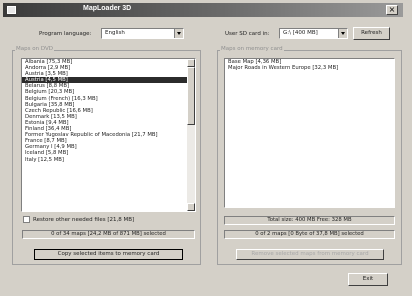 This screenshot has height=296, width=412. I want to click on copy-to-card-button: Copy selected items to memory card, so click(108, 254).